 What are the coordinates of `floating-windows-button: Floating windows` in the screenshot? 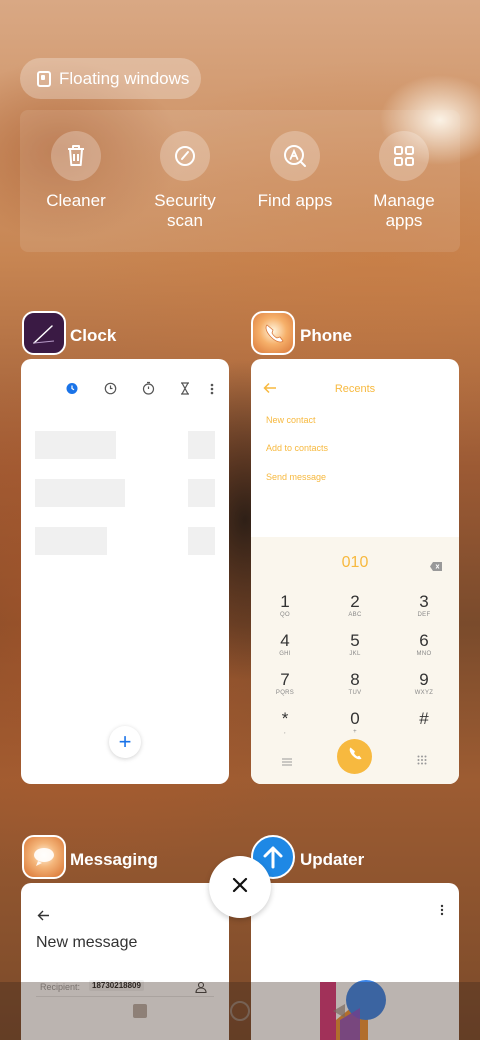 It's located at (110, 78).